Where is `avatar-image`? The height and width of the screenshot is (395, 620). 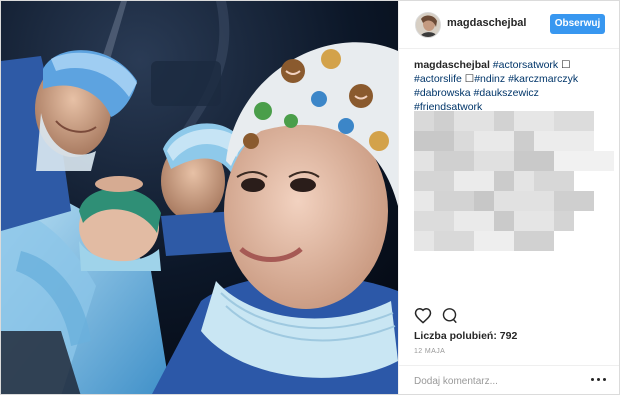 avatar-image is located at coordinates (428, 25).